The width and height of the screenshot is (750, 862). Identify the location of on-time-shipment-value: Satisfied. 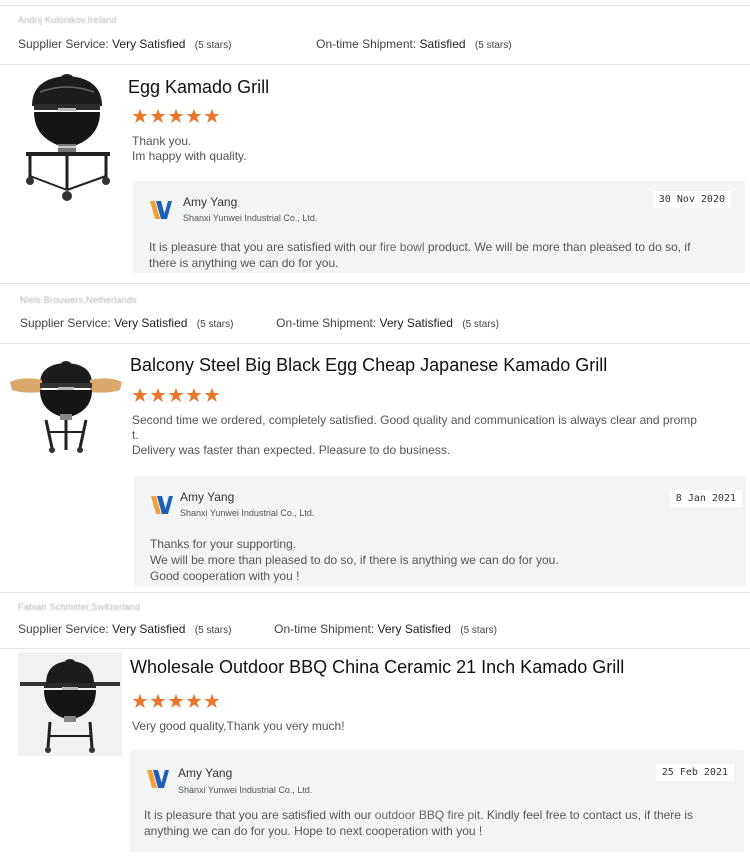
(442, 44).